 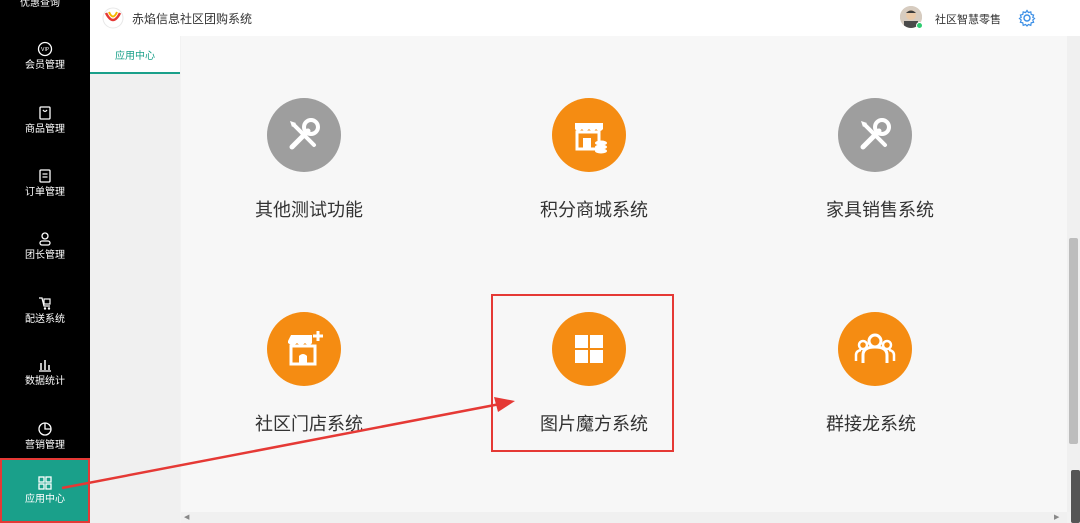 I want to click on sidebar-item-products: 商品管理, so click(x=45, y=120).